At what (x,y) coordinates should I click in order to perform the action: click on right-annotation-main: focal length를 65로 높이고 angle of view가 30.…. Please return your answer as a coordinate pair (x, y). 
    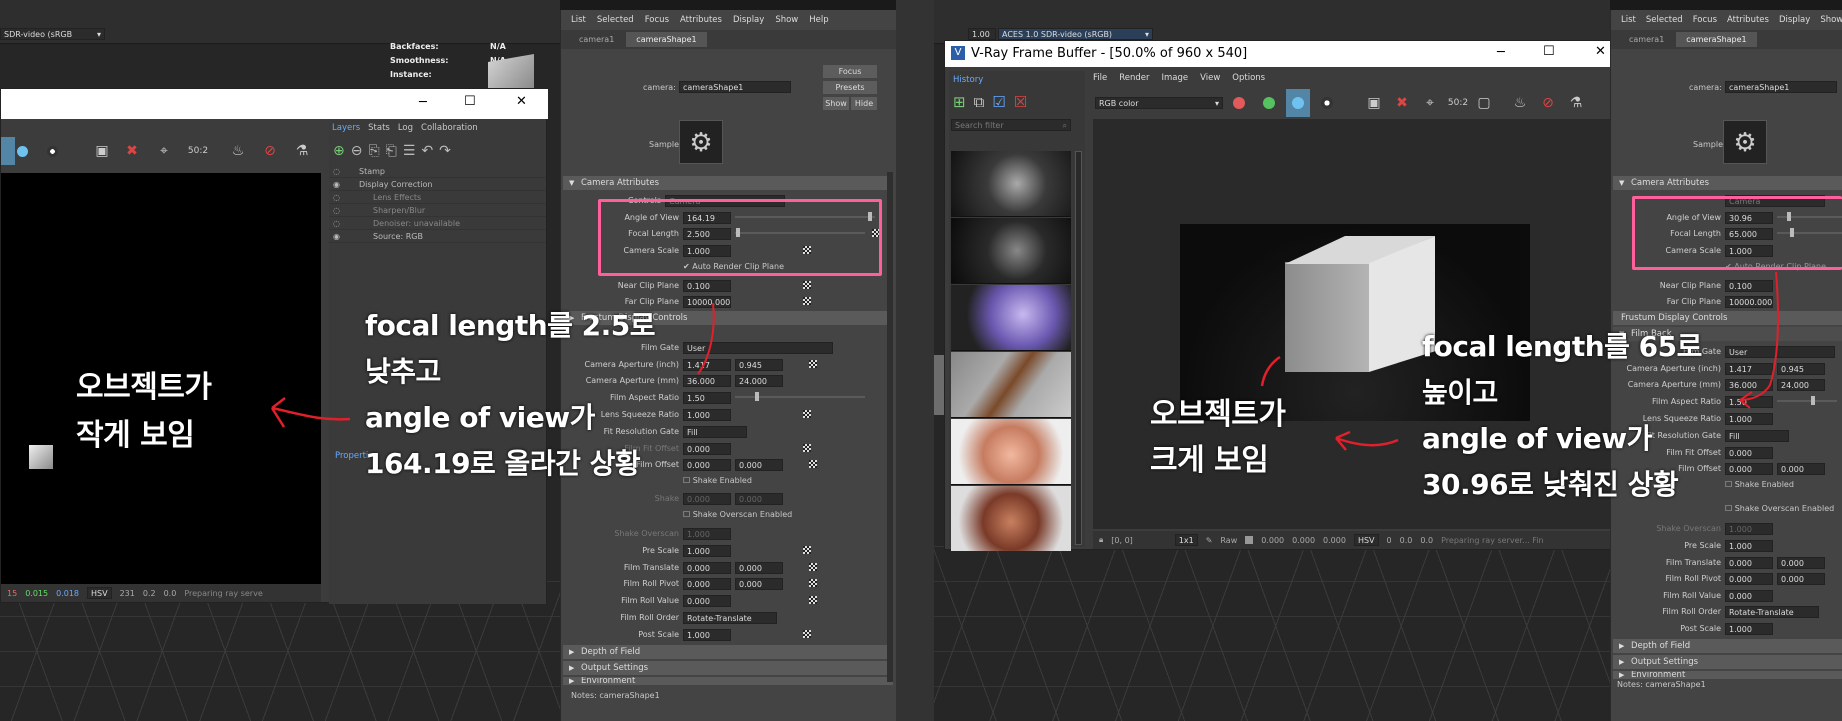
    Looking at the image, I should click on (1562, 416).